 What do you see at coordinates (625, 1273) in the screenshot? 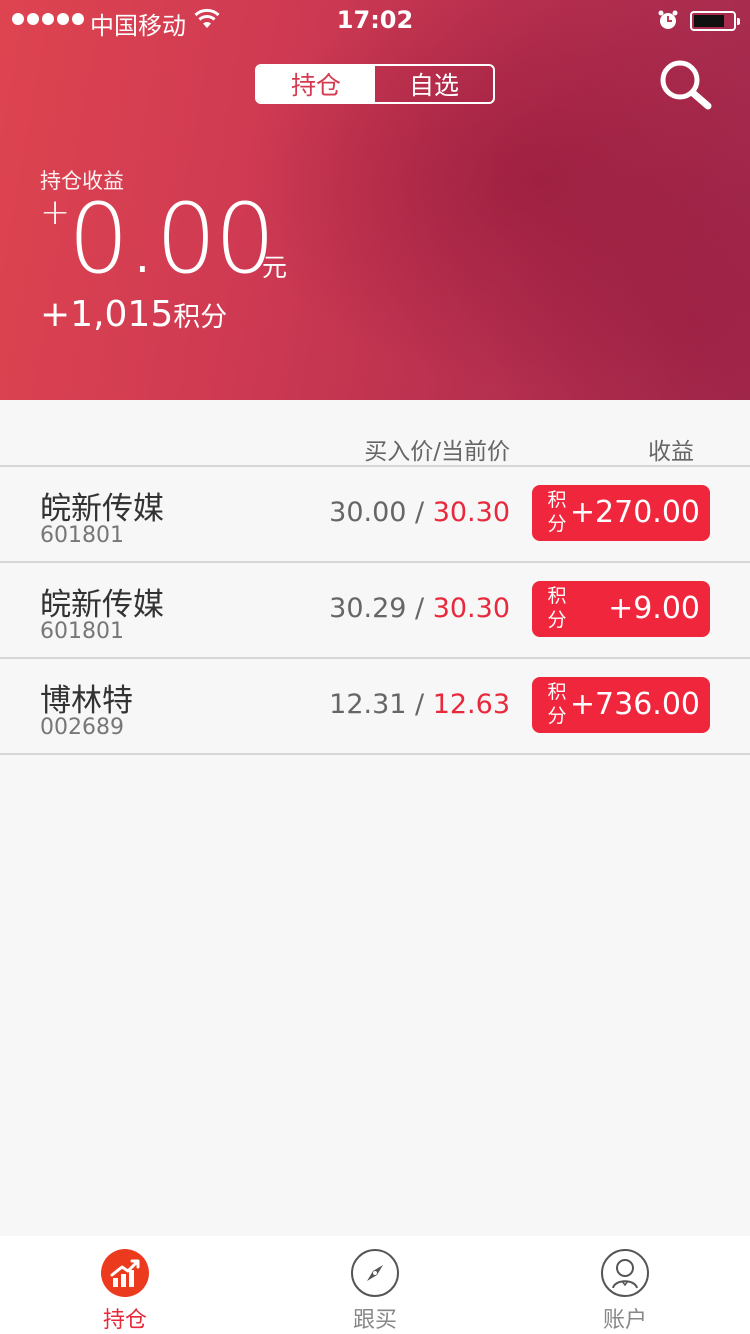
I see `user-icon` at bounding box center [625, 1273].